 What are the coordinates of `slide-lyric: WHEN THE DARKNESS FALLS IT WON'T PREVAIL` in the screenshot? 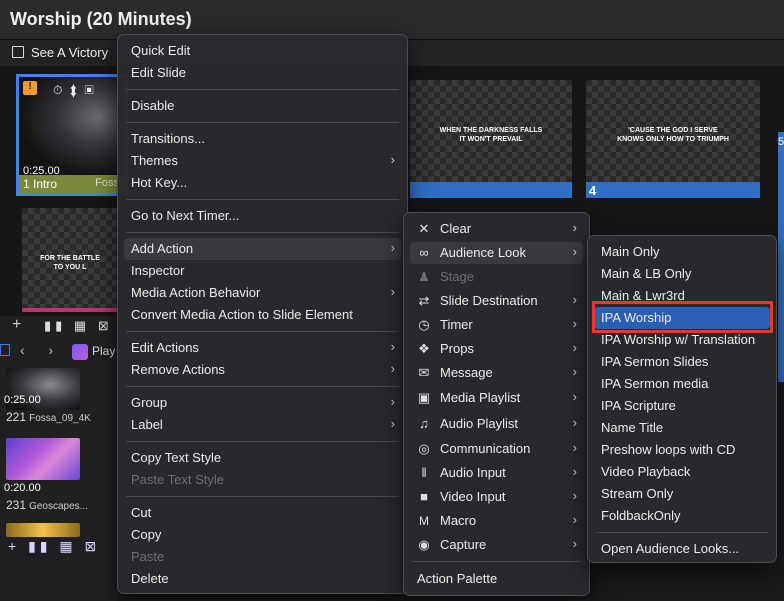 It's located at (491, 135).